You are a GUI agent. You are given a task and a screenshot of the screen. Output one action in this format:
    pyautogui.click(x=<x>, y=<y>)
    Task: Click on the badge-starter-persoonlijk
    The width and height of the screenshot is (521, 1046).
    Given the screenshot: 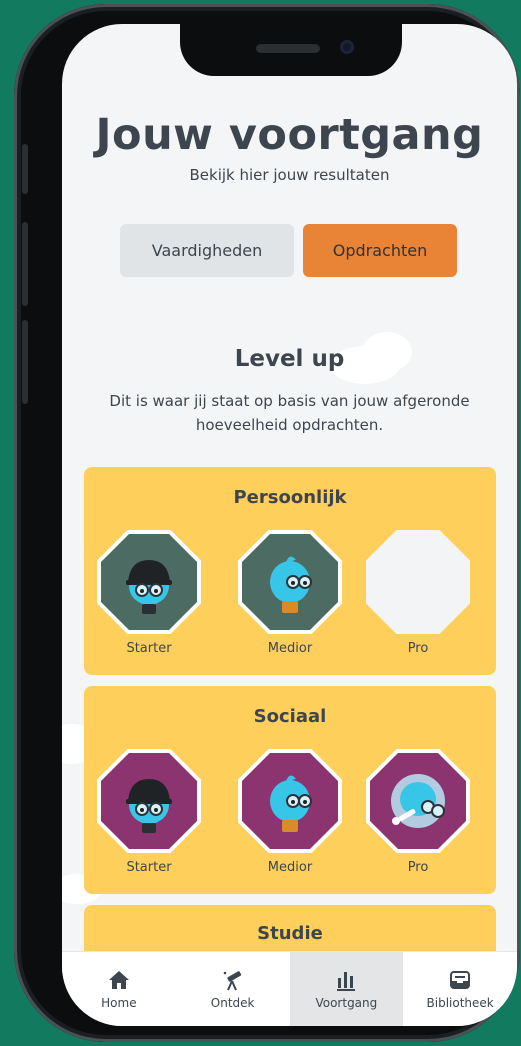 What is the action you would take?
    pyautogui.click(x=149, y=582)
    